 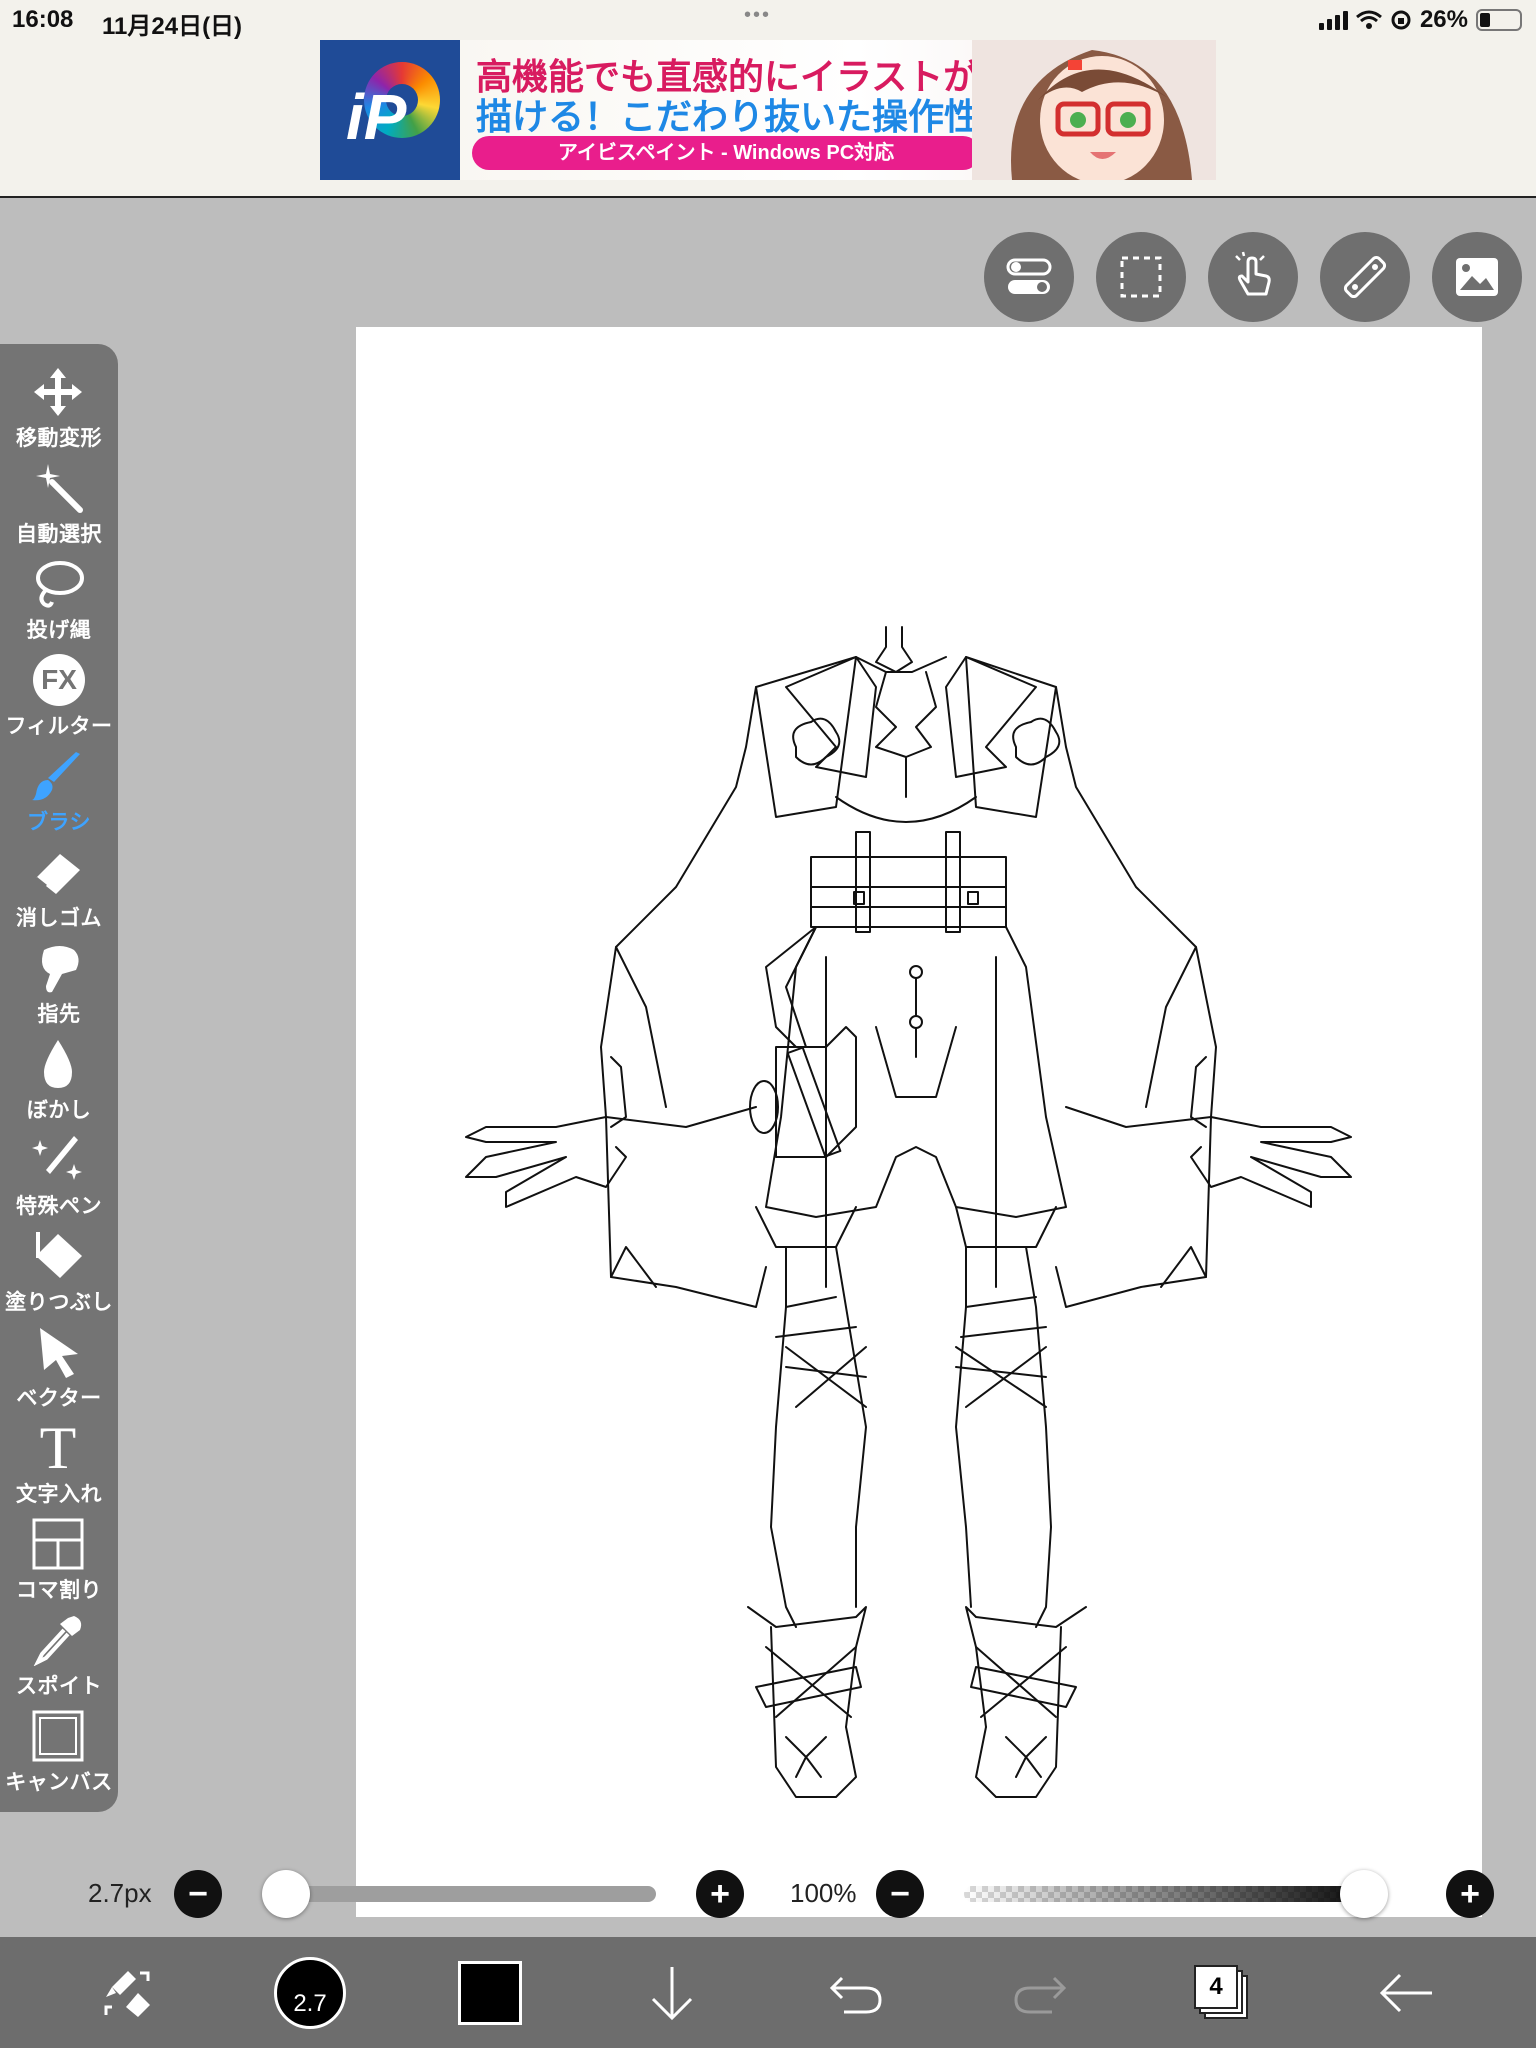 I want to click on tool-text: T 文字入れ, so click(x=59, y=1464).